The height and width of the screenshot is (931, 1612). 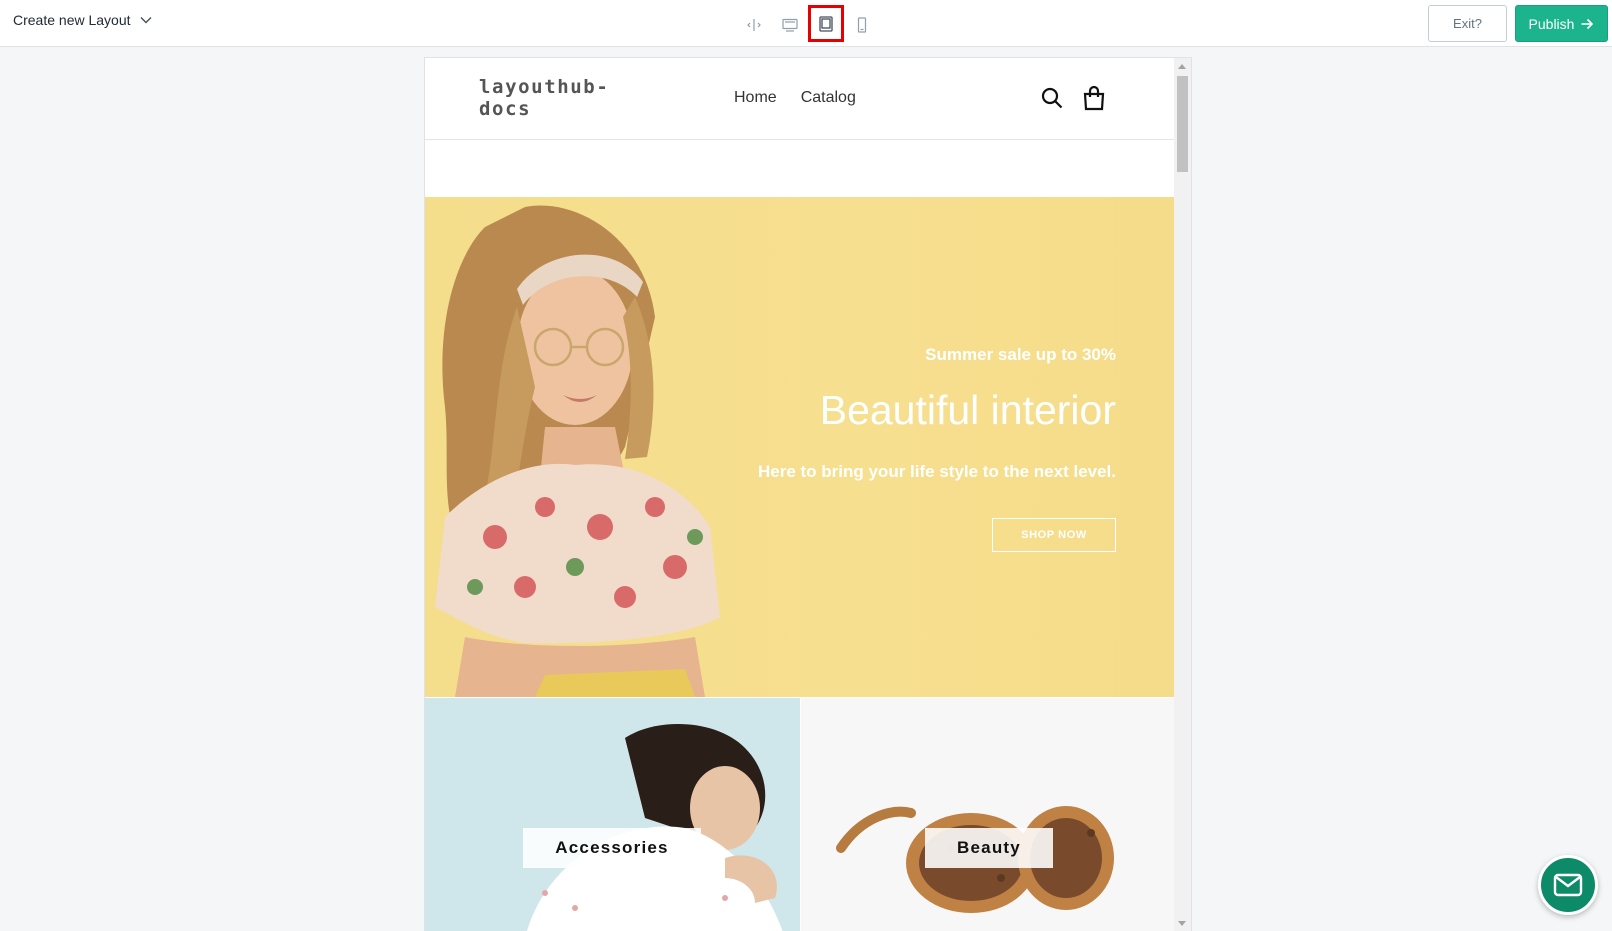 I want to click on mail-icon, so click(x=1568, y=885).